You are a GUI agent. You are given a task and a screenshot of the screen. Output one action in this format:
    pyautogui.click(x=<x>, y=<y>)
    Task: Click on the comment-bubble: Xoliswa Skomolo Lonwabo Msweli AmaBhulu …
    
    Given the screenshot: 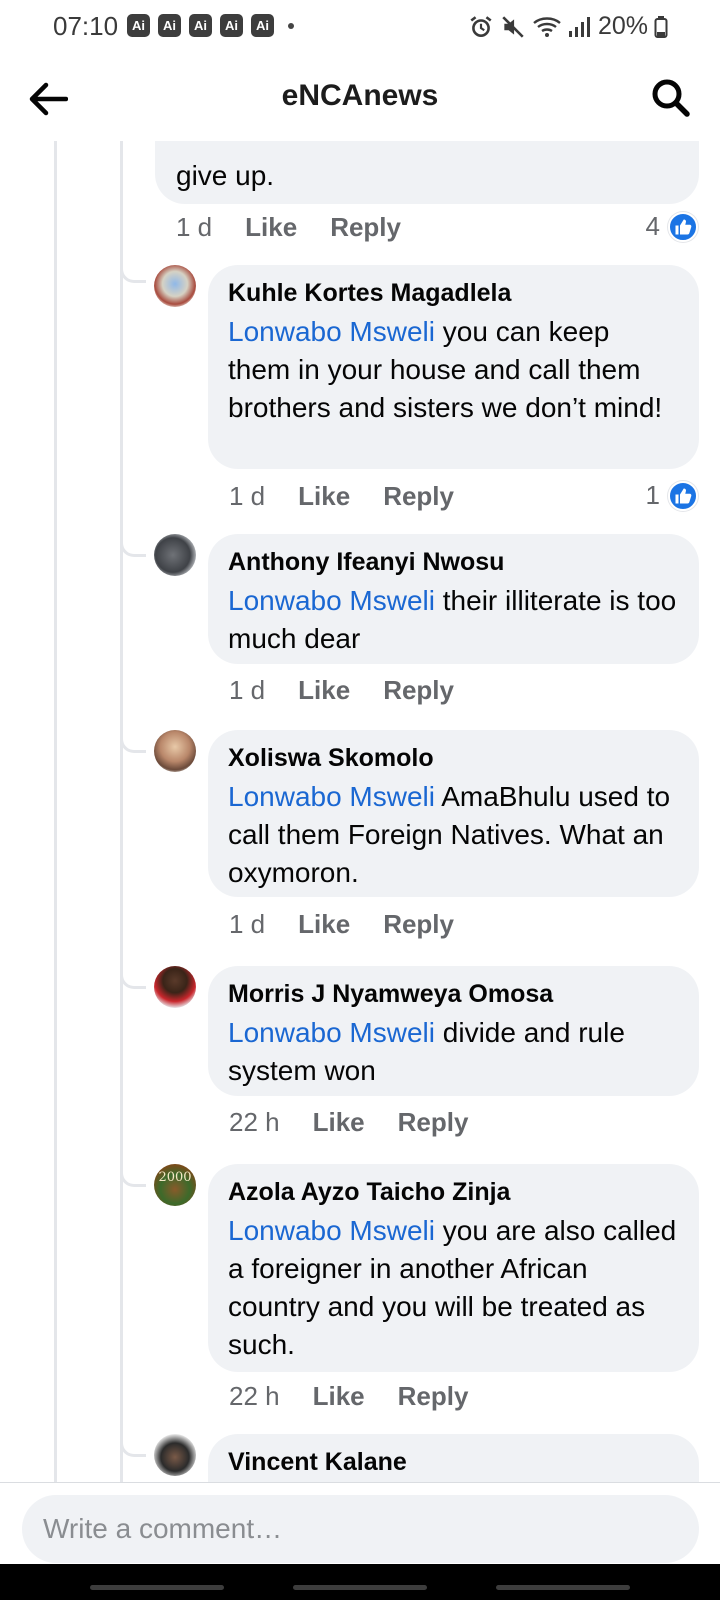 What is the action you would take?
    pyautogui.click(x=453, y=813)
    